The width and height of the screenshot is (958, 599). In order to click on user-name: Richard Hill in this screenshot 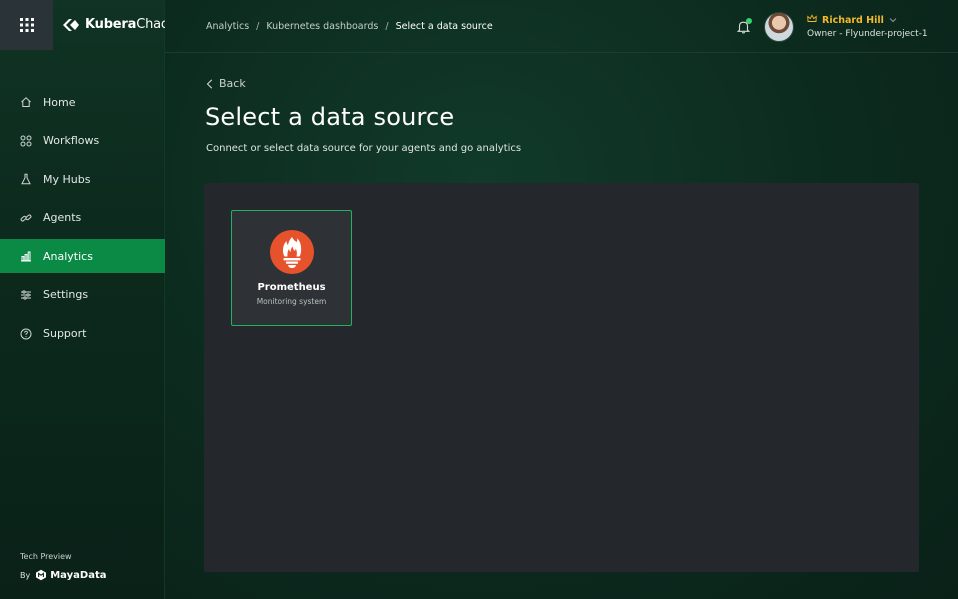, I will do `click(853, 20)`.